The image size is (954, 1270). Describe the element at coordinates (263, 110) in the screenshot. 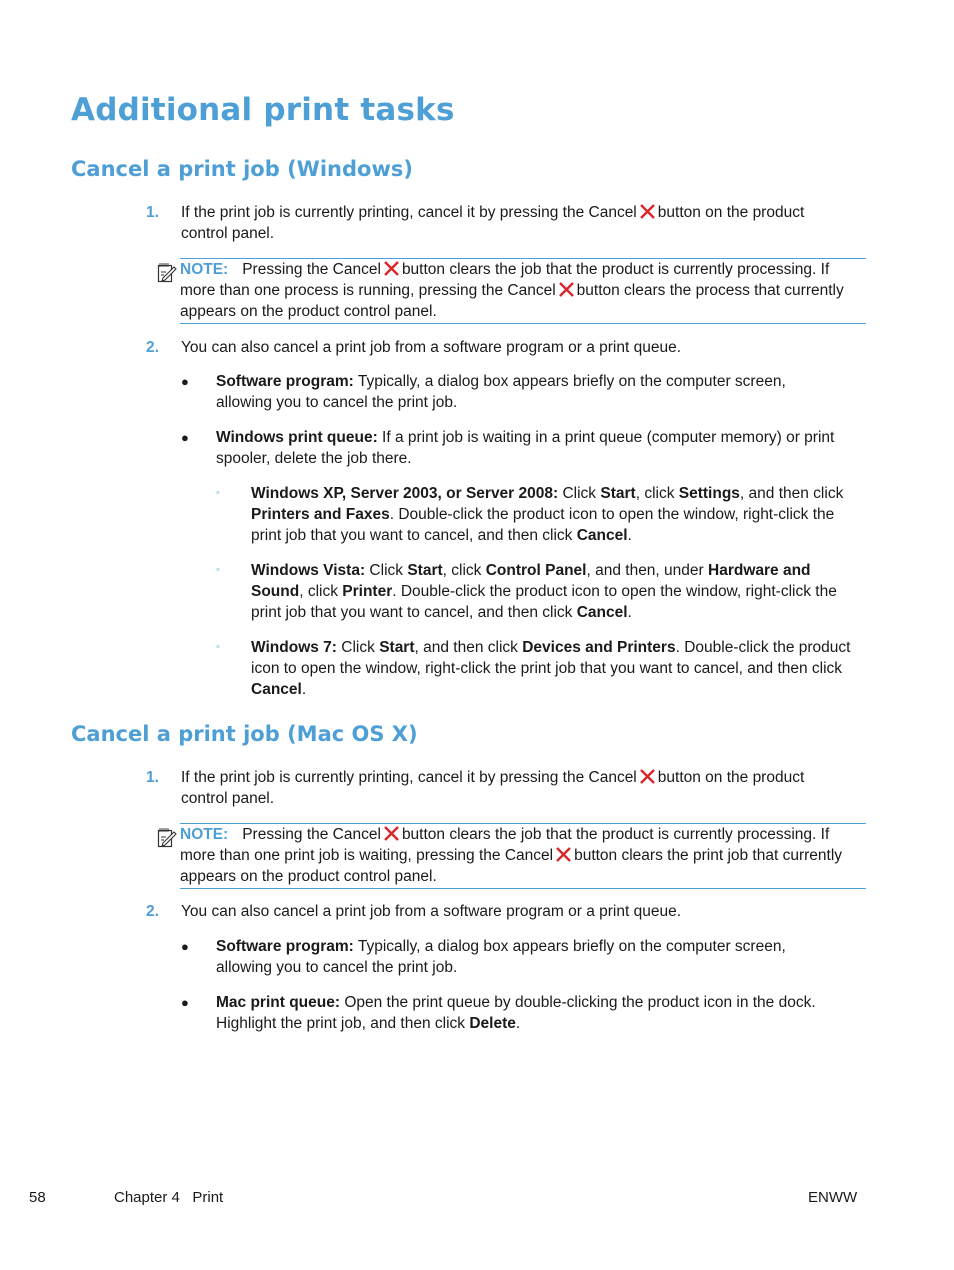

I see `page-title: Additional print tasks` at that location.